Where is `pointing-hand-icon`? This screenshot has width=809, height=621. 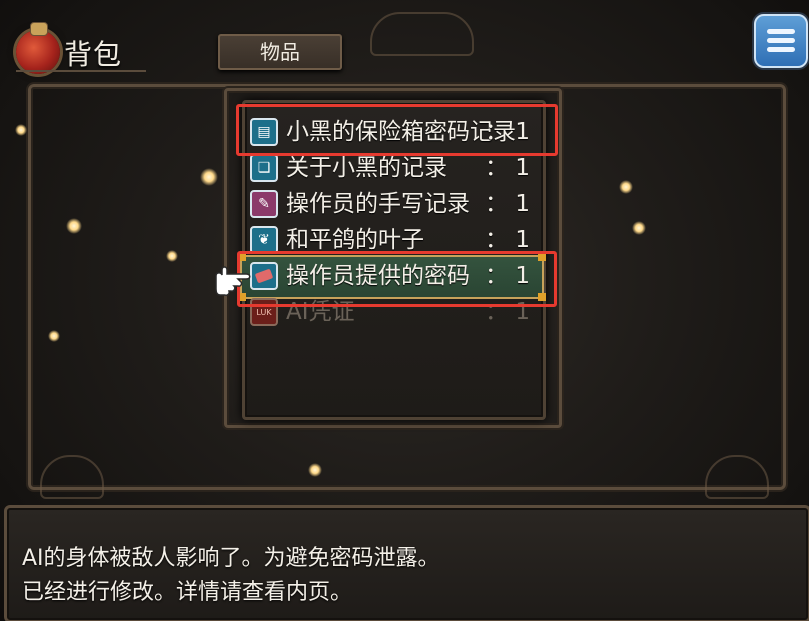 pointing-hand-icon is located at coordinates (233, 281).